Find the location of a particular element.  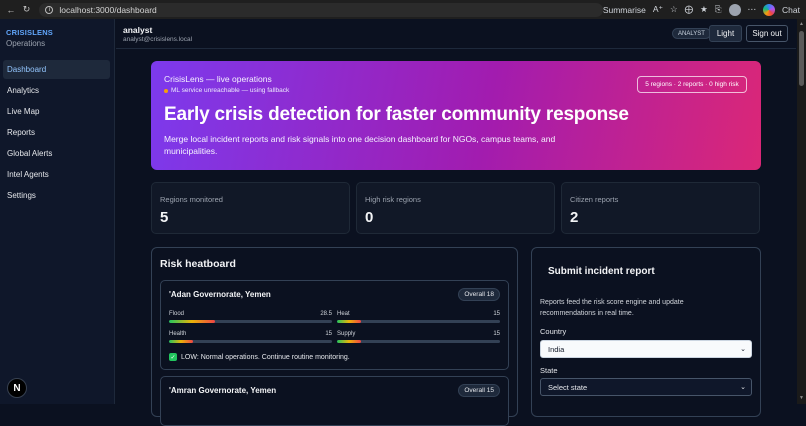

metric-label: Flood is located at coordinates (177, 314).